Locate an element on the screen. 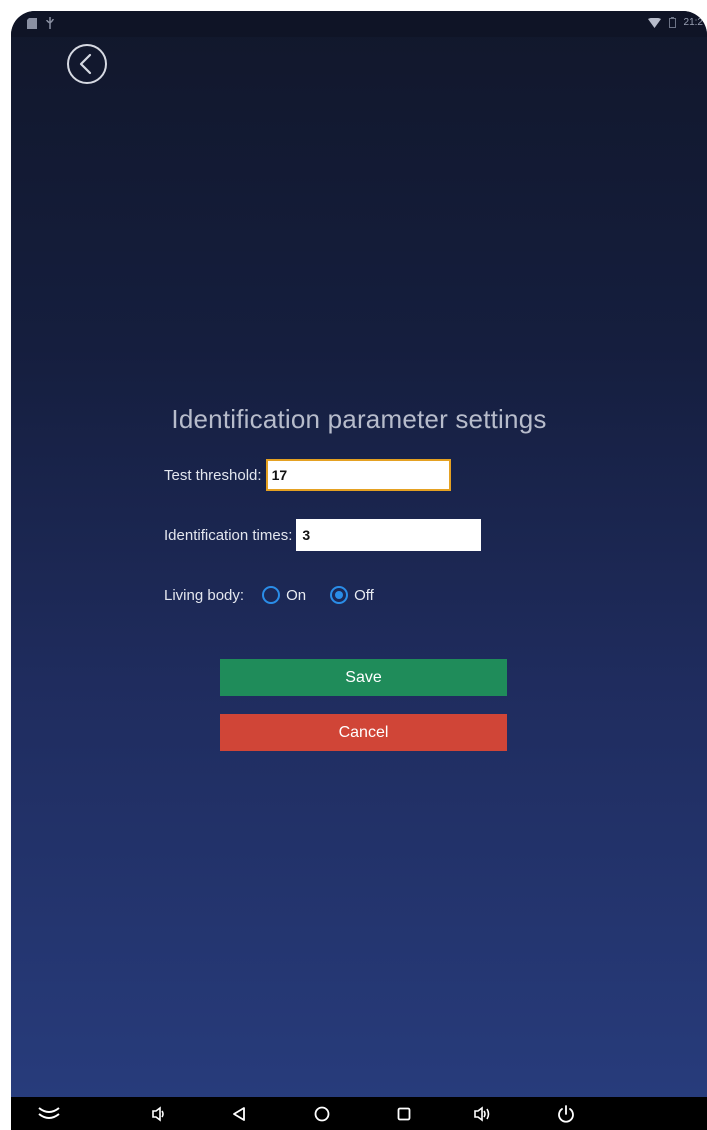 The image size is (707, 1130). nav-recents-button is located at coordinates (404, 1114).